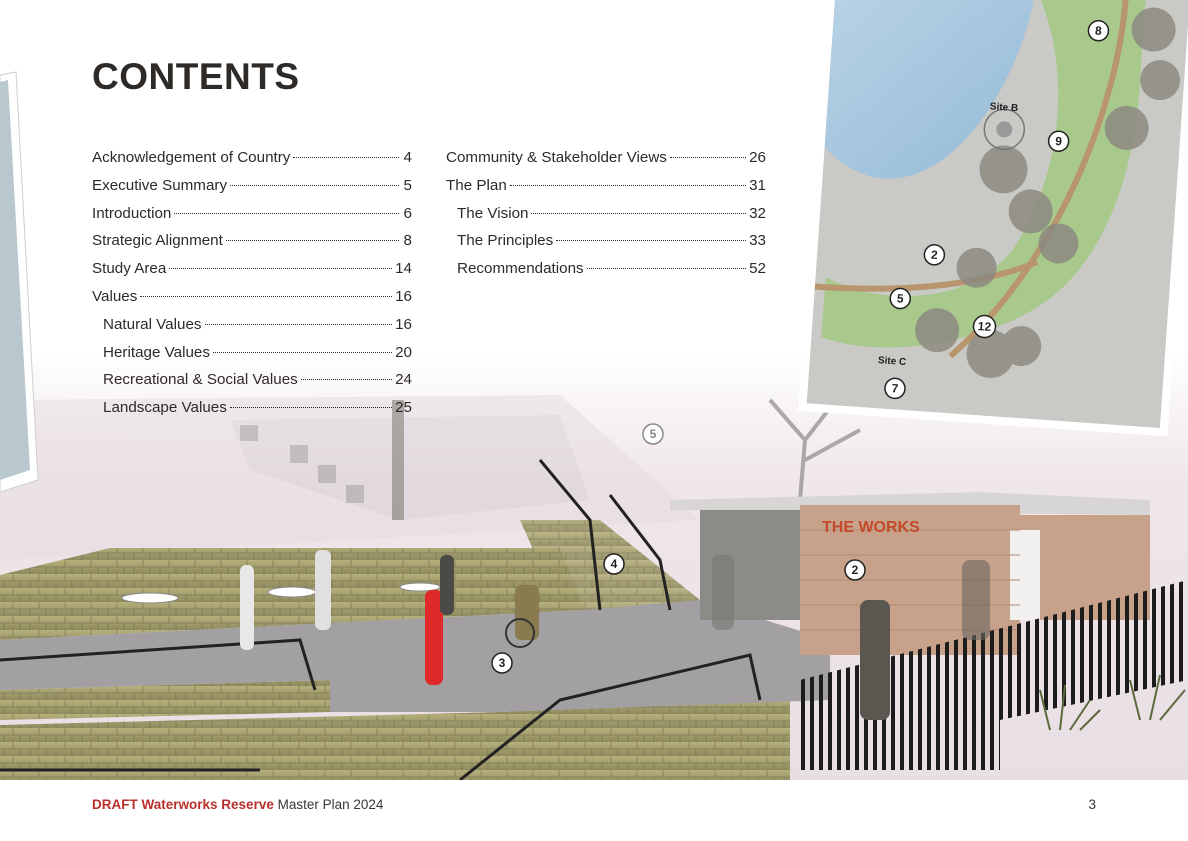 This screenshot has width=1188, height=841. What do you see at coordinates (191, 157) in the screenshot?
I see `toc-entry-title: Acknowledgement of Country` at bounding box center [191, 157].